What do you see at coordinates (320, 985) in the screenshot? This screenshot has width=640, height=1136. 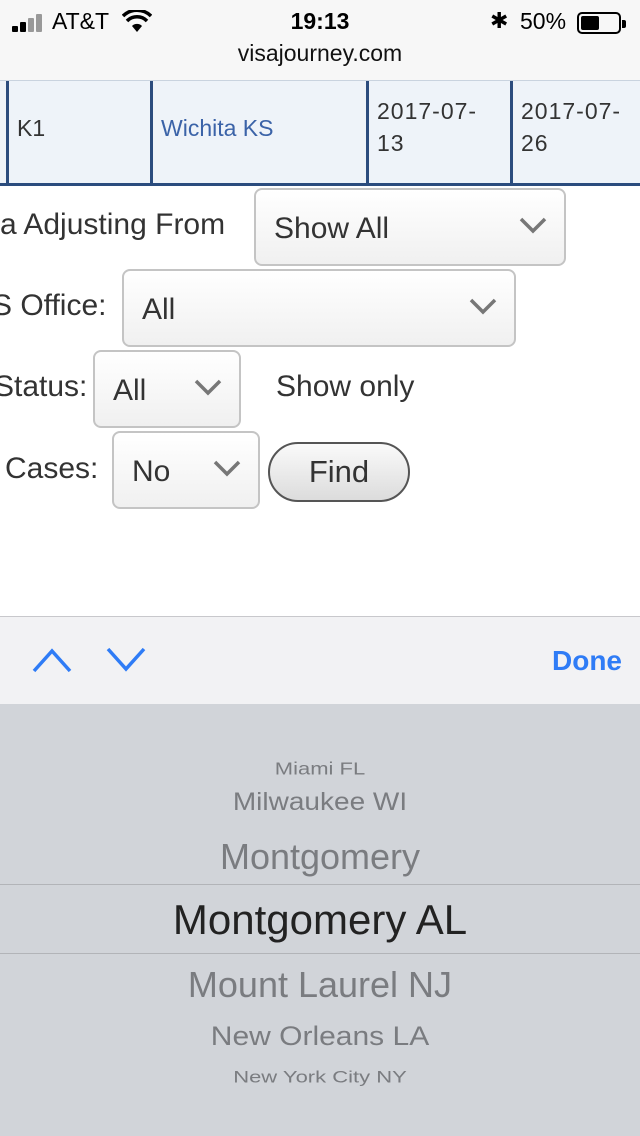 I see `picker-item: Mount Laurel NJ` at bounding box center [320, 985].